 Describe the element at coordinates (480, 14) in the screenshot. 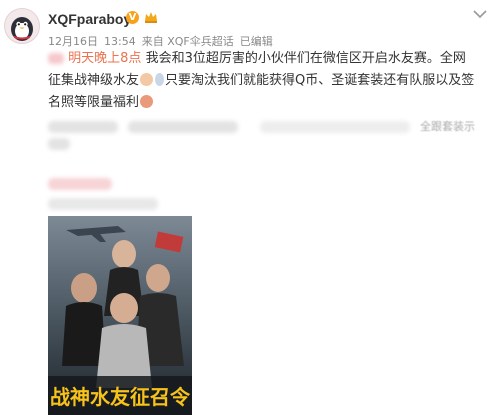

I see `chevron-down-icon` at that location.